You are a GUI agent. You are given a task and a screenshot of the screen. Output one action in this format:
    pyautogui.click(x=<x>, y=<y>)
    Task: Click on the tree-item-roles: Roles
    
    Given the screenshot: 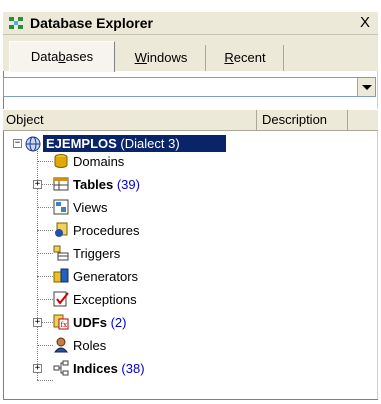 What is the action you would take?
    pyautogui.click(x=190, y=345)
    